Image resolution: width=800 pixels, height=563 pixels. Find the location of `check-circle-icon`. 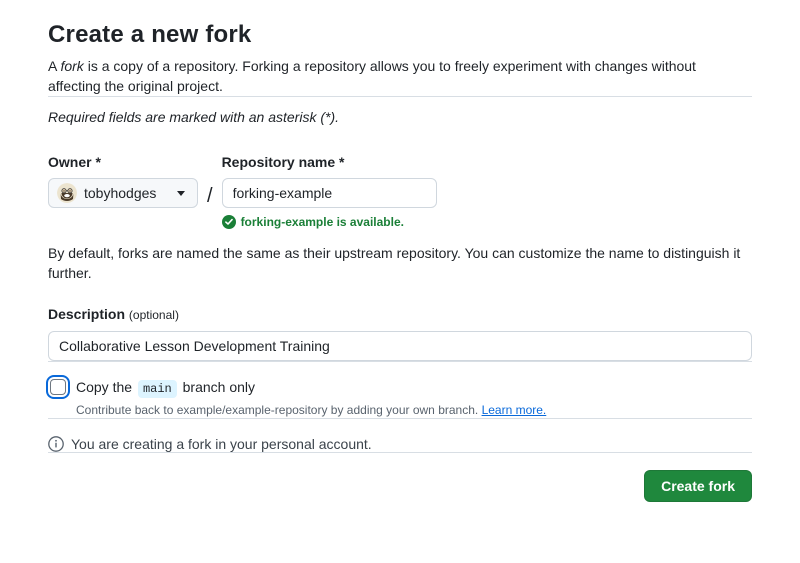

check-circle-icon is located at coordinates (228, 222).